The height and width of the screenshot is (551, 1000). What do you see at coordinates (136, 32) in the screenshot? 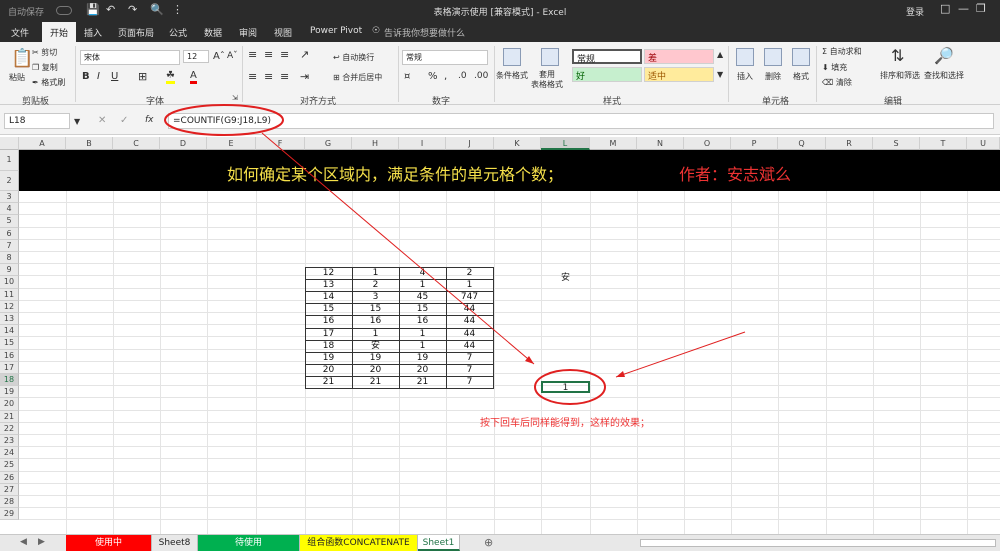
I see `tab-page-layout: 页面布局` at bounding box center [136, 32].